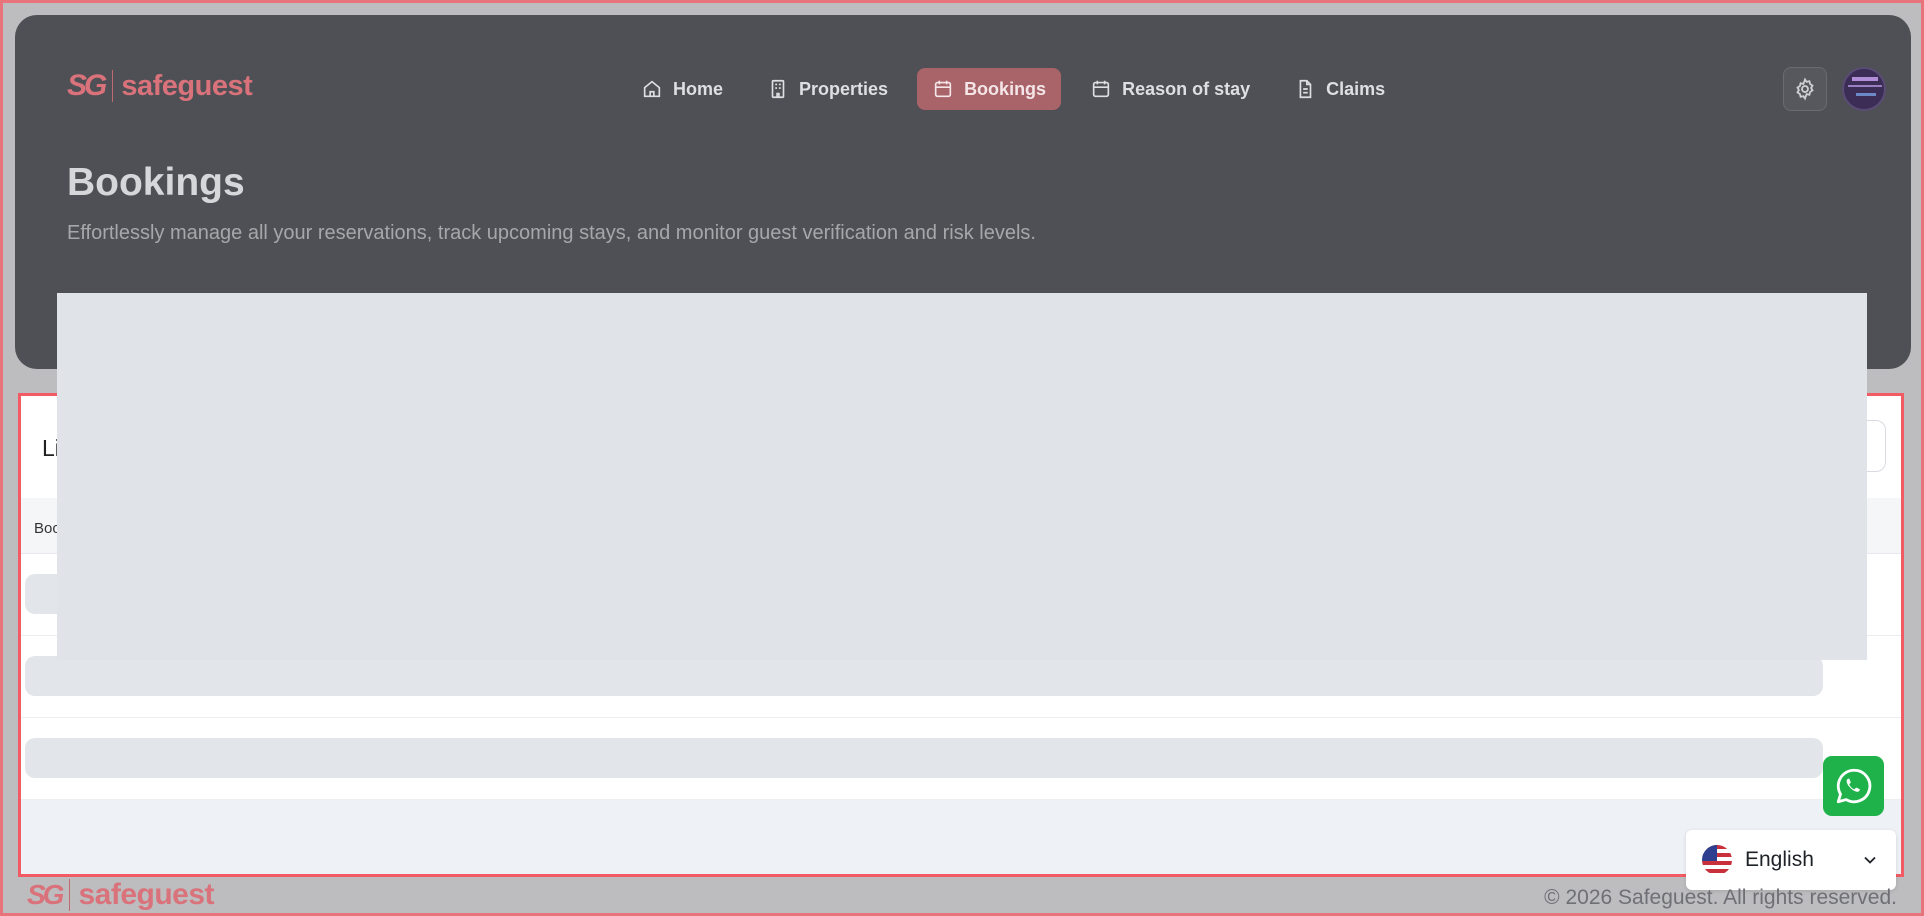  Describe the element at coordinates (187, 85) in the screenshot. I see `brand-name: safeguest` at that location.